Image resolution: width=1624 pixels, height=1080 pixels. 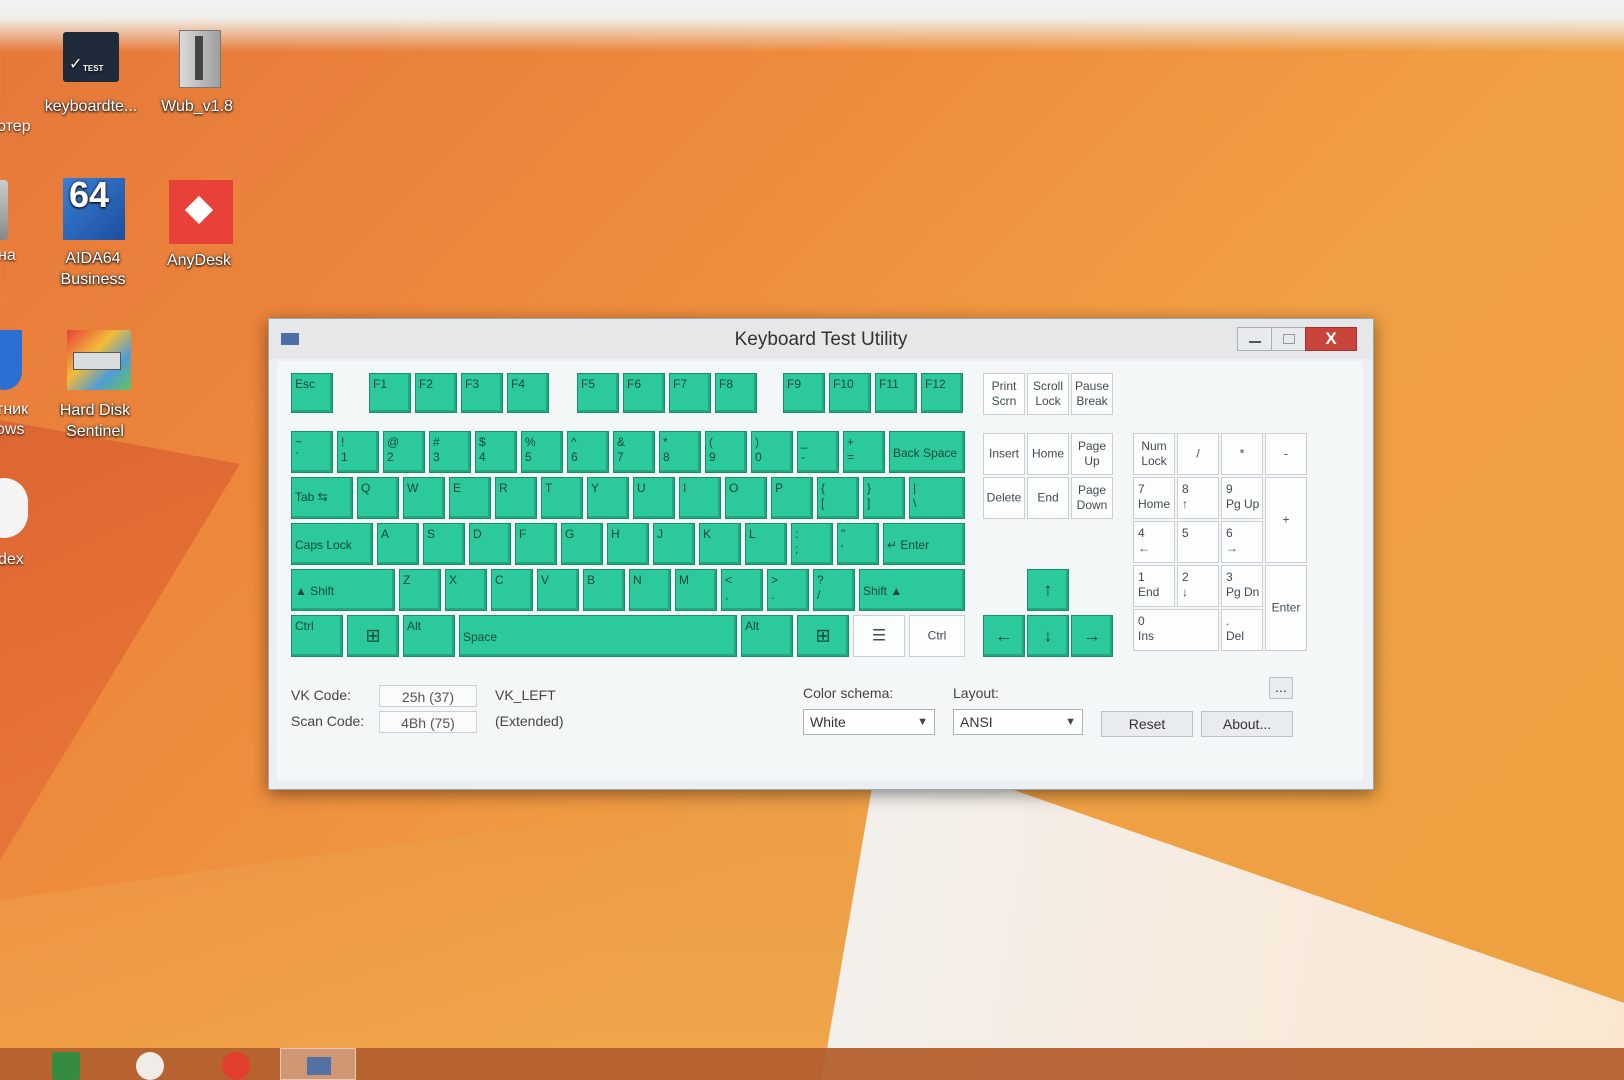 What do you see at coordinates (536, 544) in the screenshot?
I see `key-f: F` at bounding box center [536, 544].